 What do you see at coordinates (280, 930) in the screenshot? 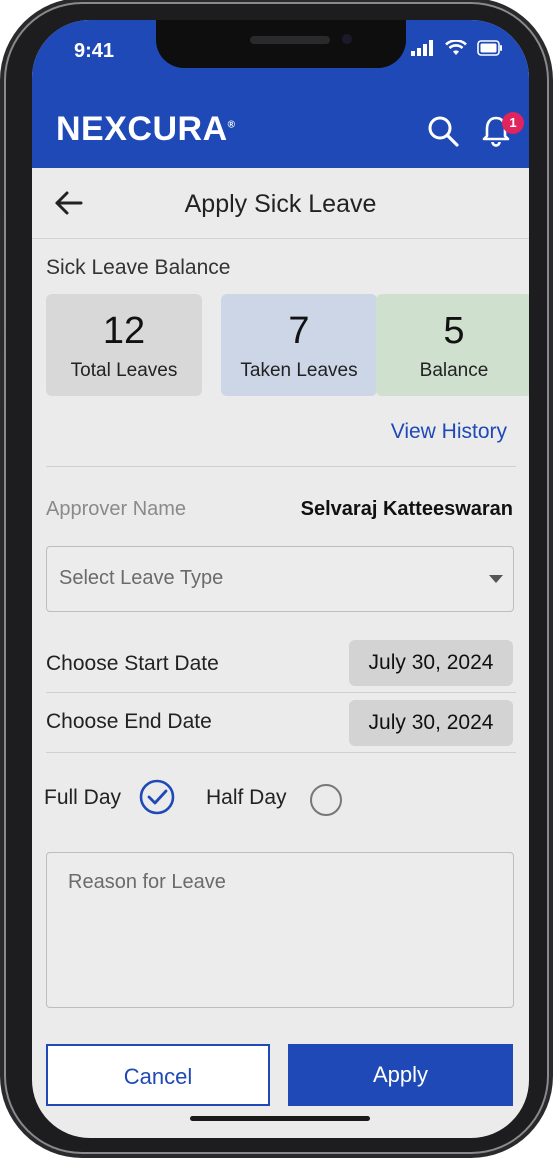
I see `reason-textarea: Reason for Leave` at bounding box center [280, 930].